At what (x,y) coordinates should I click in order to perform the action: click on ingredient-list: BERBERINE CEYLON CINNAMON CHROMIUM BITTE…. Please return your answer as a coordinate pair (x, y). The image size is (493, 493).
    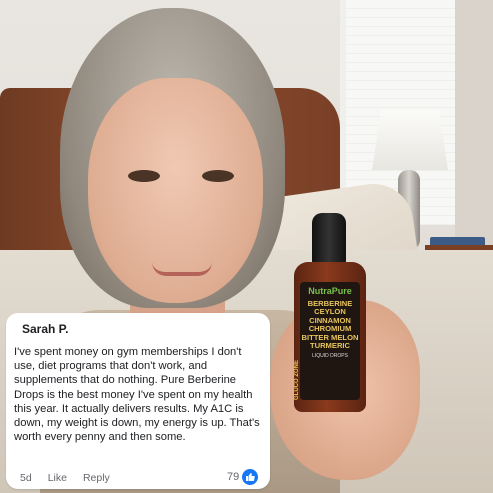
    Looking at the image, I should click on (330, 325).